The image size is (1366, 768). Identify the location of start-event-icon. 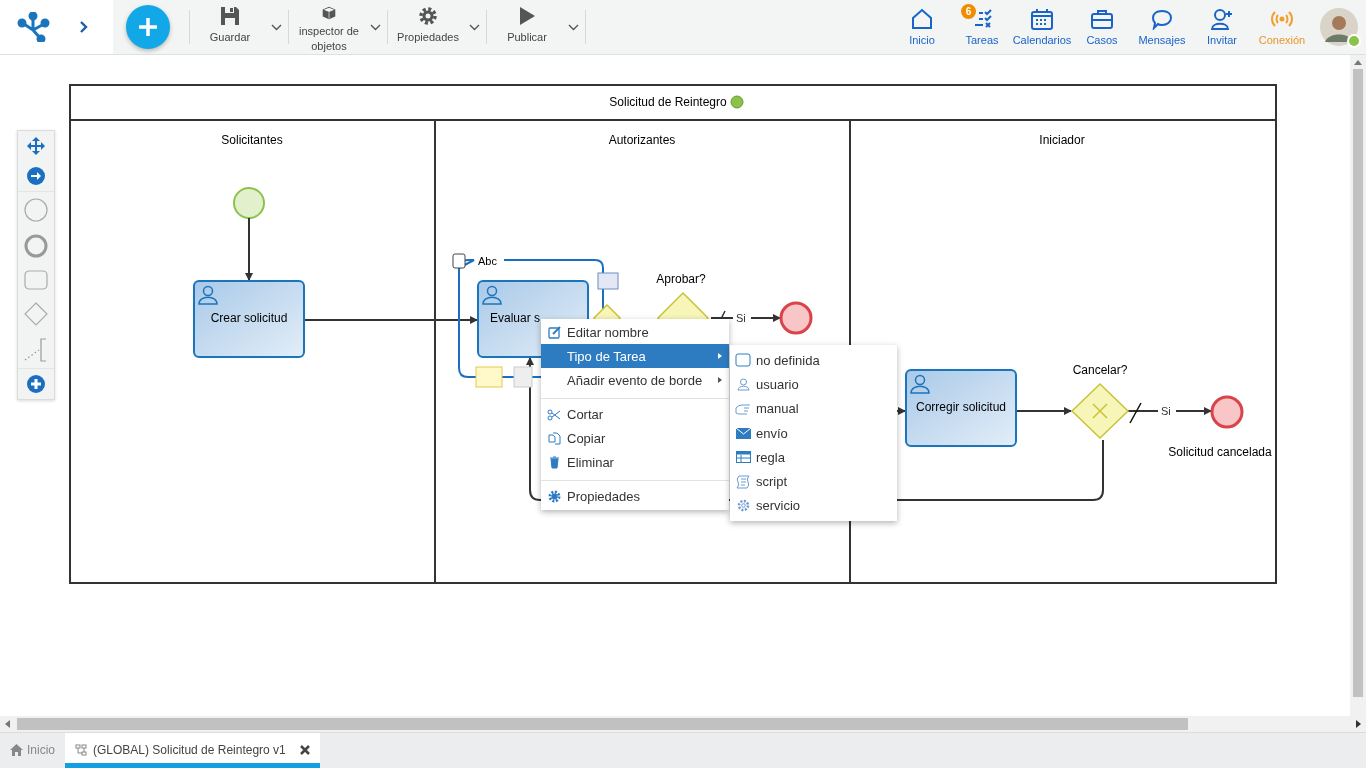
(36, 210).